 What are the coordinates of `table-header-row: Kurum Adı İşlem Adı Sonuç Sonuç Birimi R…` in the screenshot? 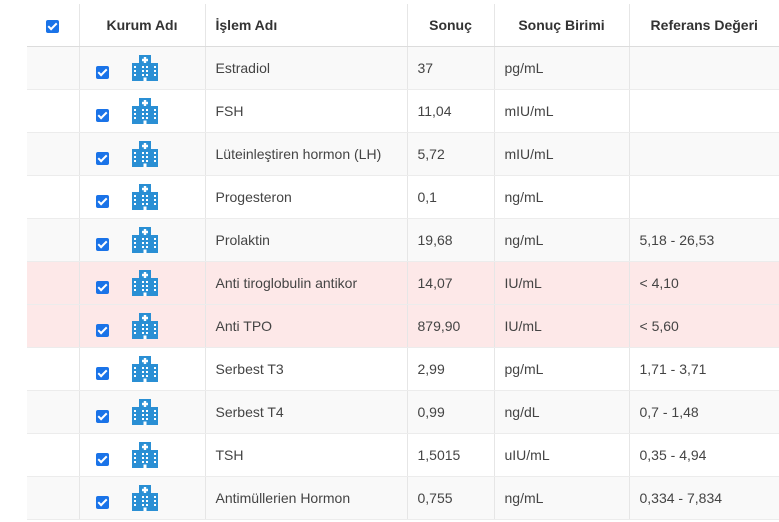 It's located at (403, 25).